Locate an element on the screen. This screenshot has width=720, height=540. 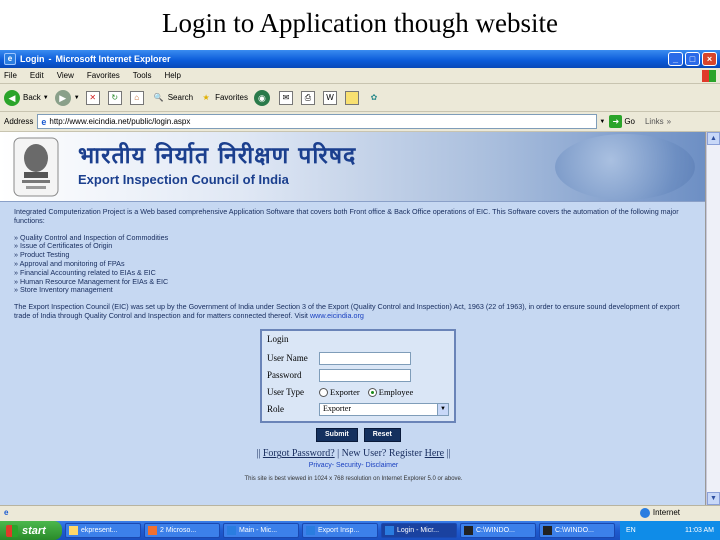
forgot-password-link: Forgot Password? is located at coordinates (299, 453).